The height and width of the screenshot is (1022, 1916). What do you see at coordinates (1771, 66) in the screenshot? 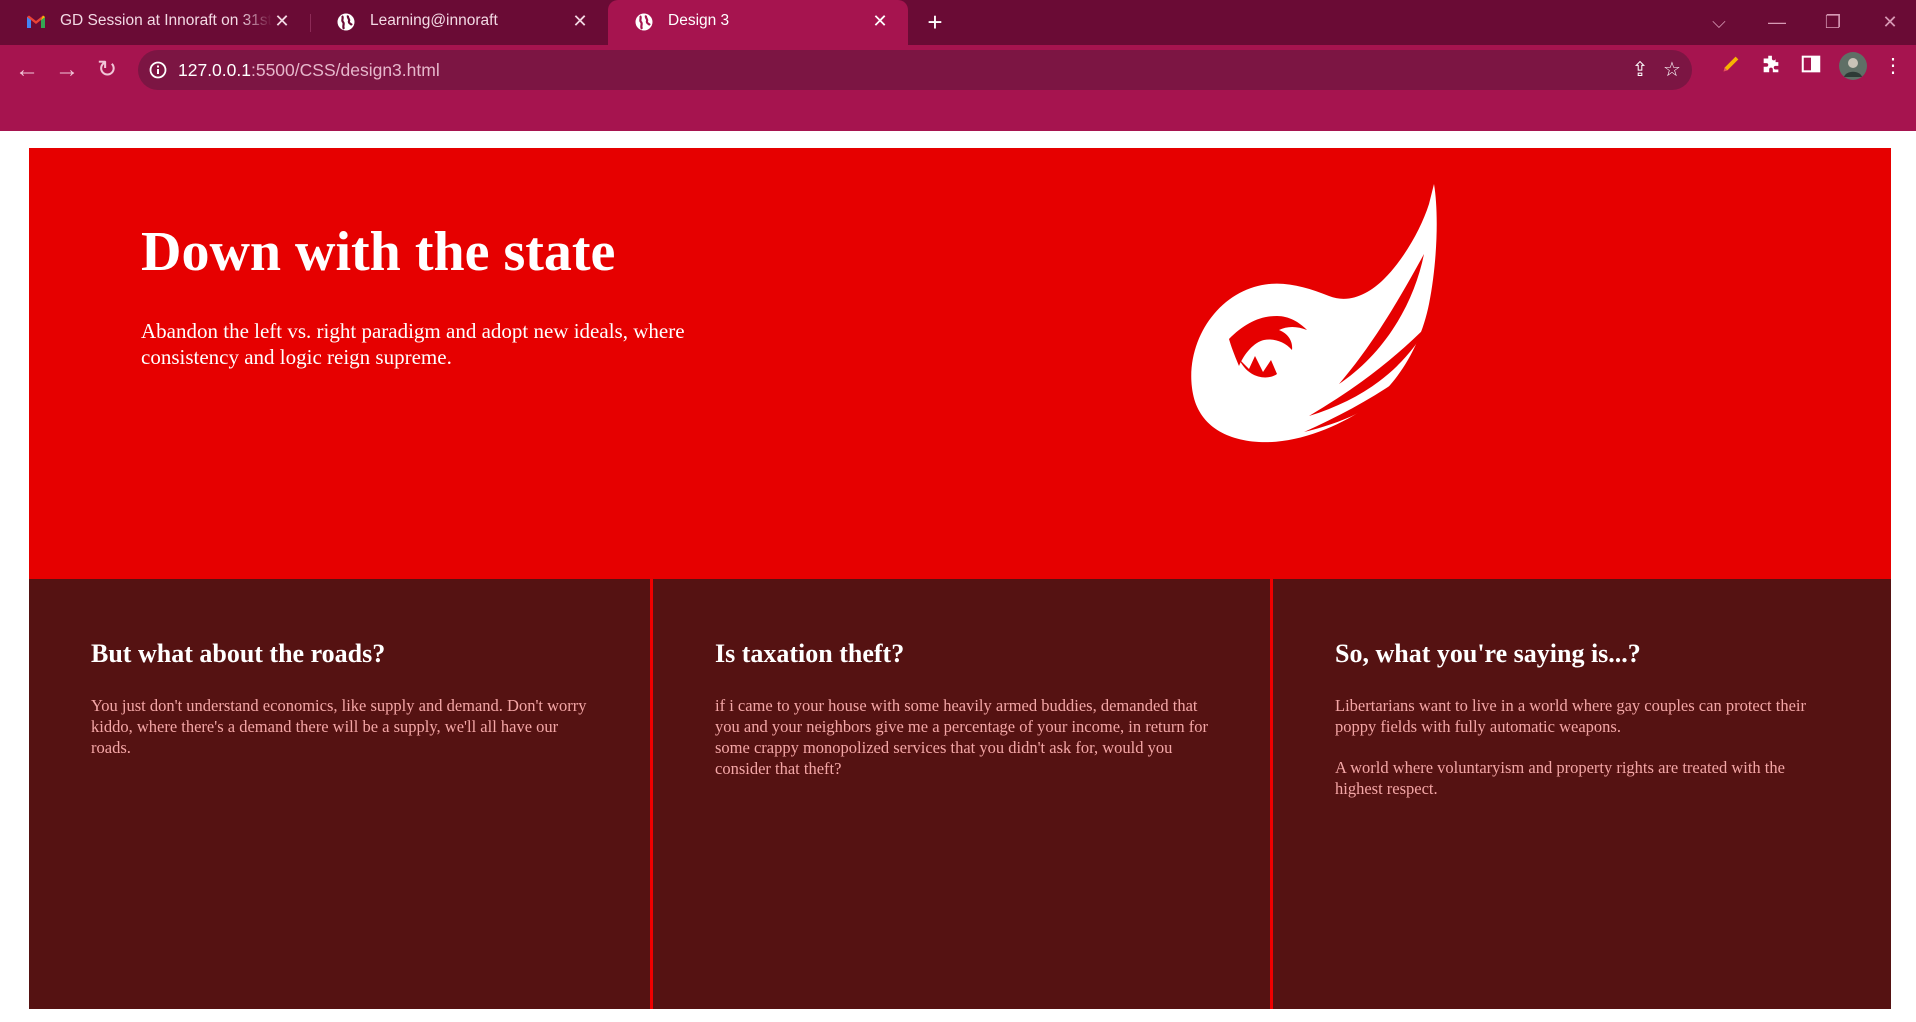
I see `extensions-icon` at bounding box center [1771, 66].